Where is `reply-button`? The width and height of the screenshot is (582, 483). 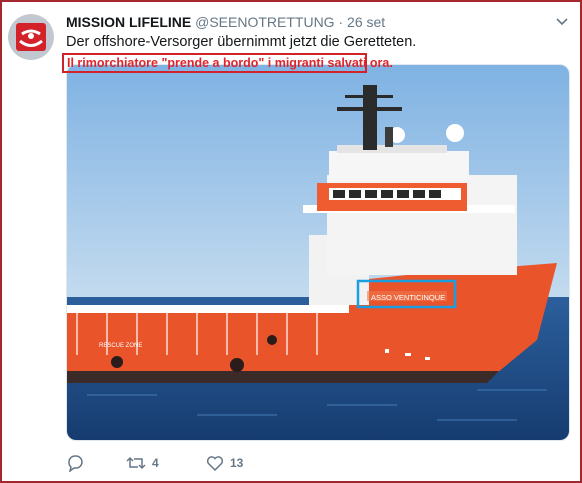 reply-button is located at coordinates (96, 463).